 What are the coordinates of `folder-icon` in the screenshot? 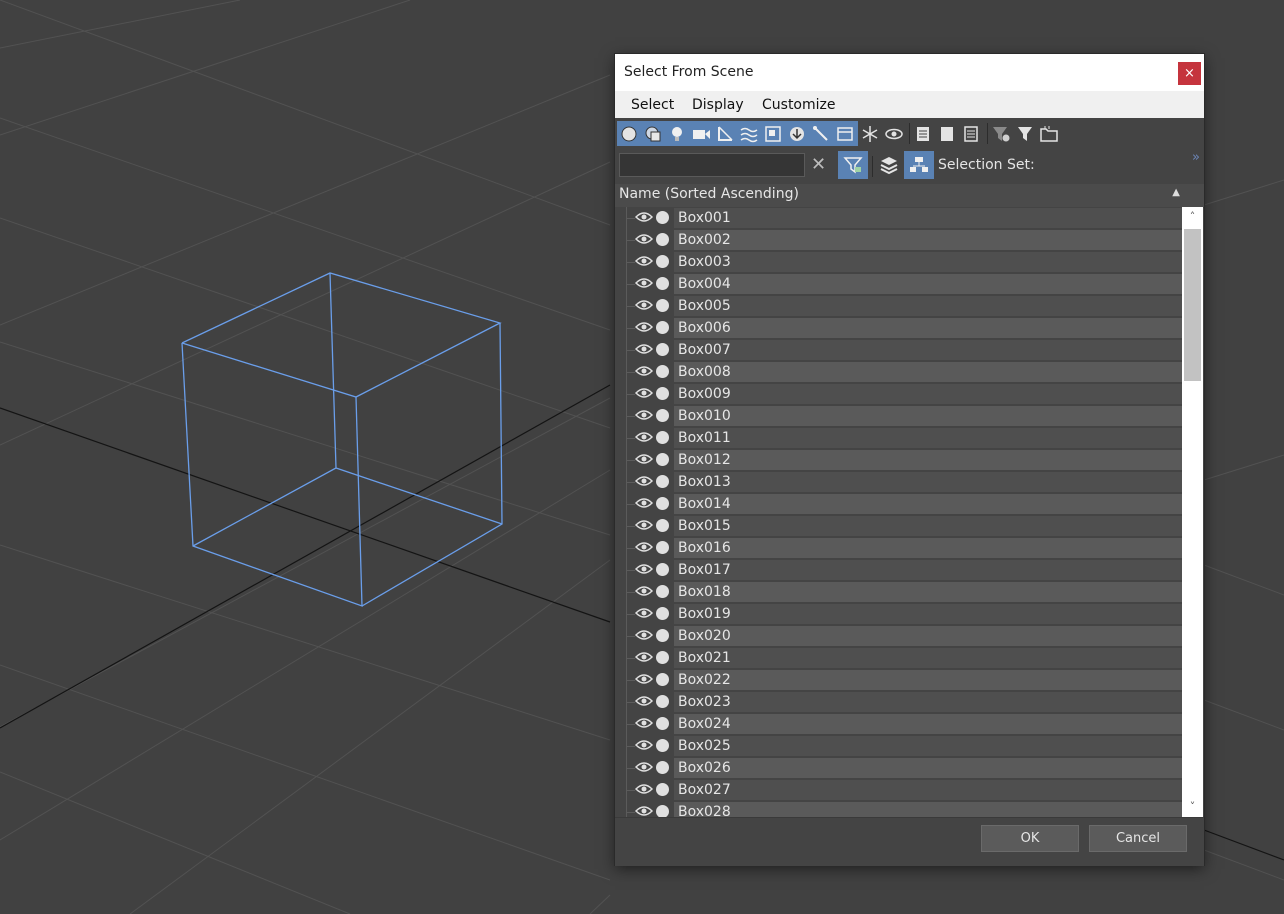 It's located at (1049, 133).